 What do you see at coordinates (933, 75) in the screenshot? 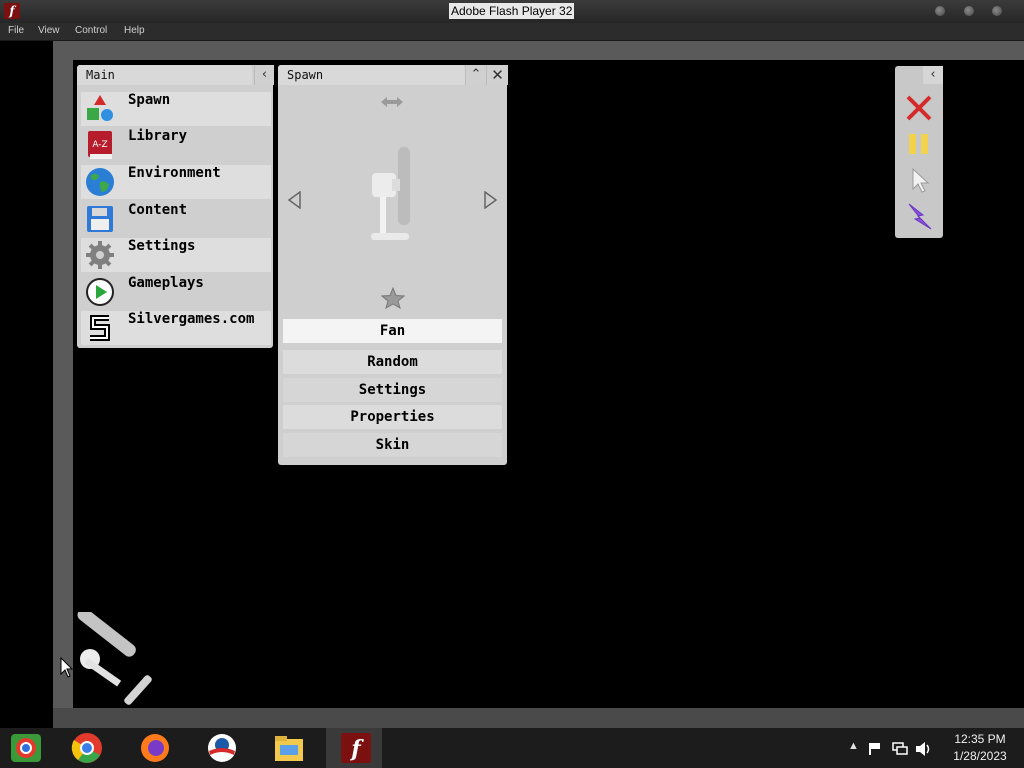
I see `collapse-tool-panel-button: ‹` at bounding box center [933, 75].